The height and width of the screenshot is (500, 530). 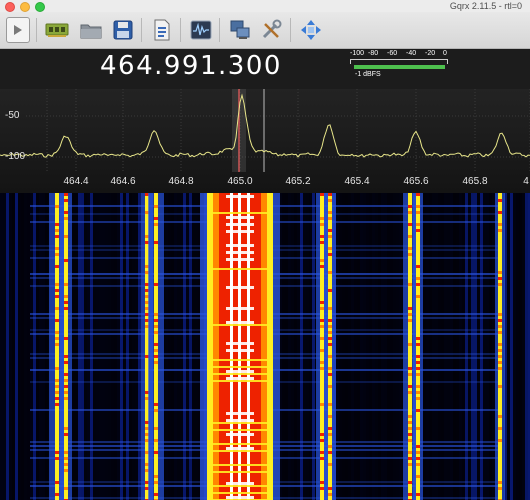 I want to click on load-settings-button, so click(x=162, y=30).